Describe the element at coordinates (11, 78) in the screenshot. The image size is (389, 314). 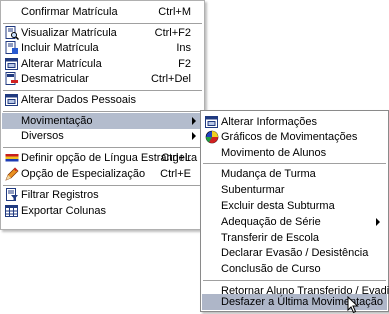
I see `remove-document-icon` at that location.